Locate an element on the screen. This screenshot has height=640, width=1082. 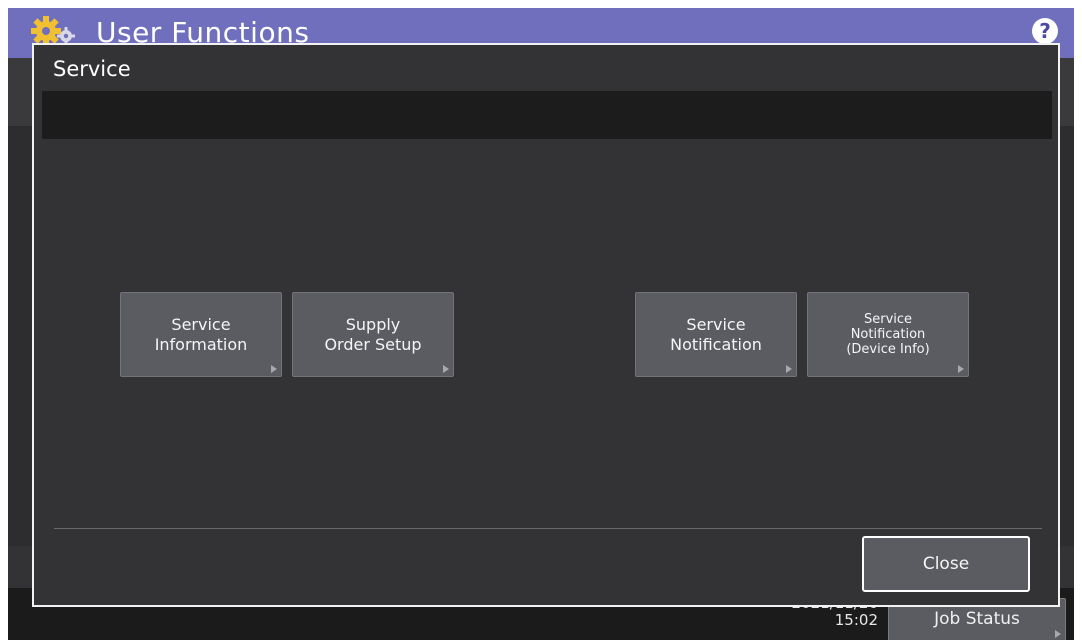
job-status-label: Job Status is located at coordinates (977, 619).